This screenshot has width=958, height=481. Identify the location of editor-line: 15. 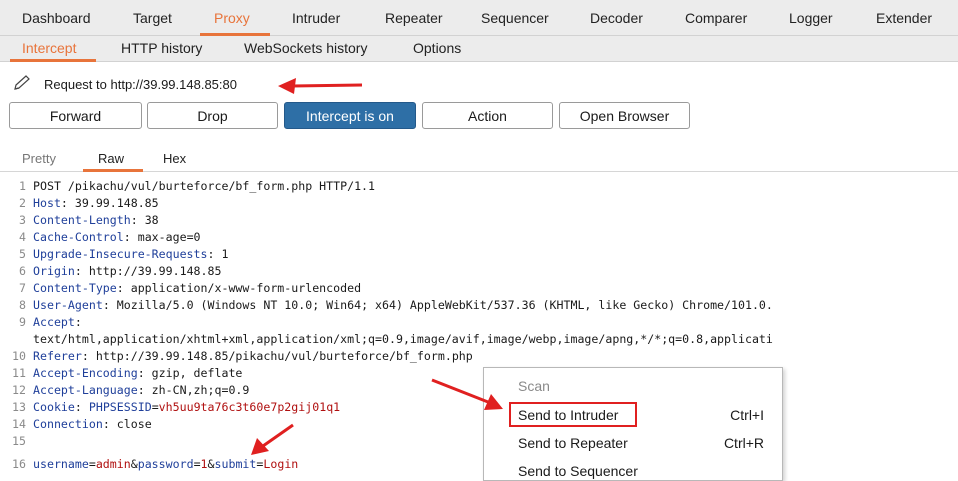
(479, 441).